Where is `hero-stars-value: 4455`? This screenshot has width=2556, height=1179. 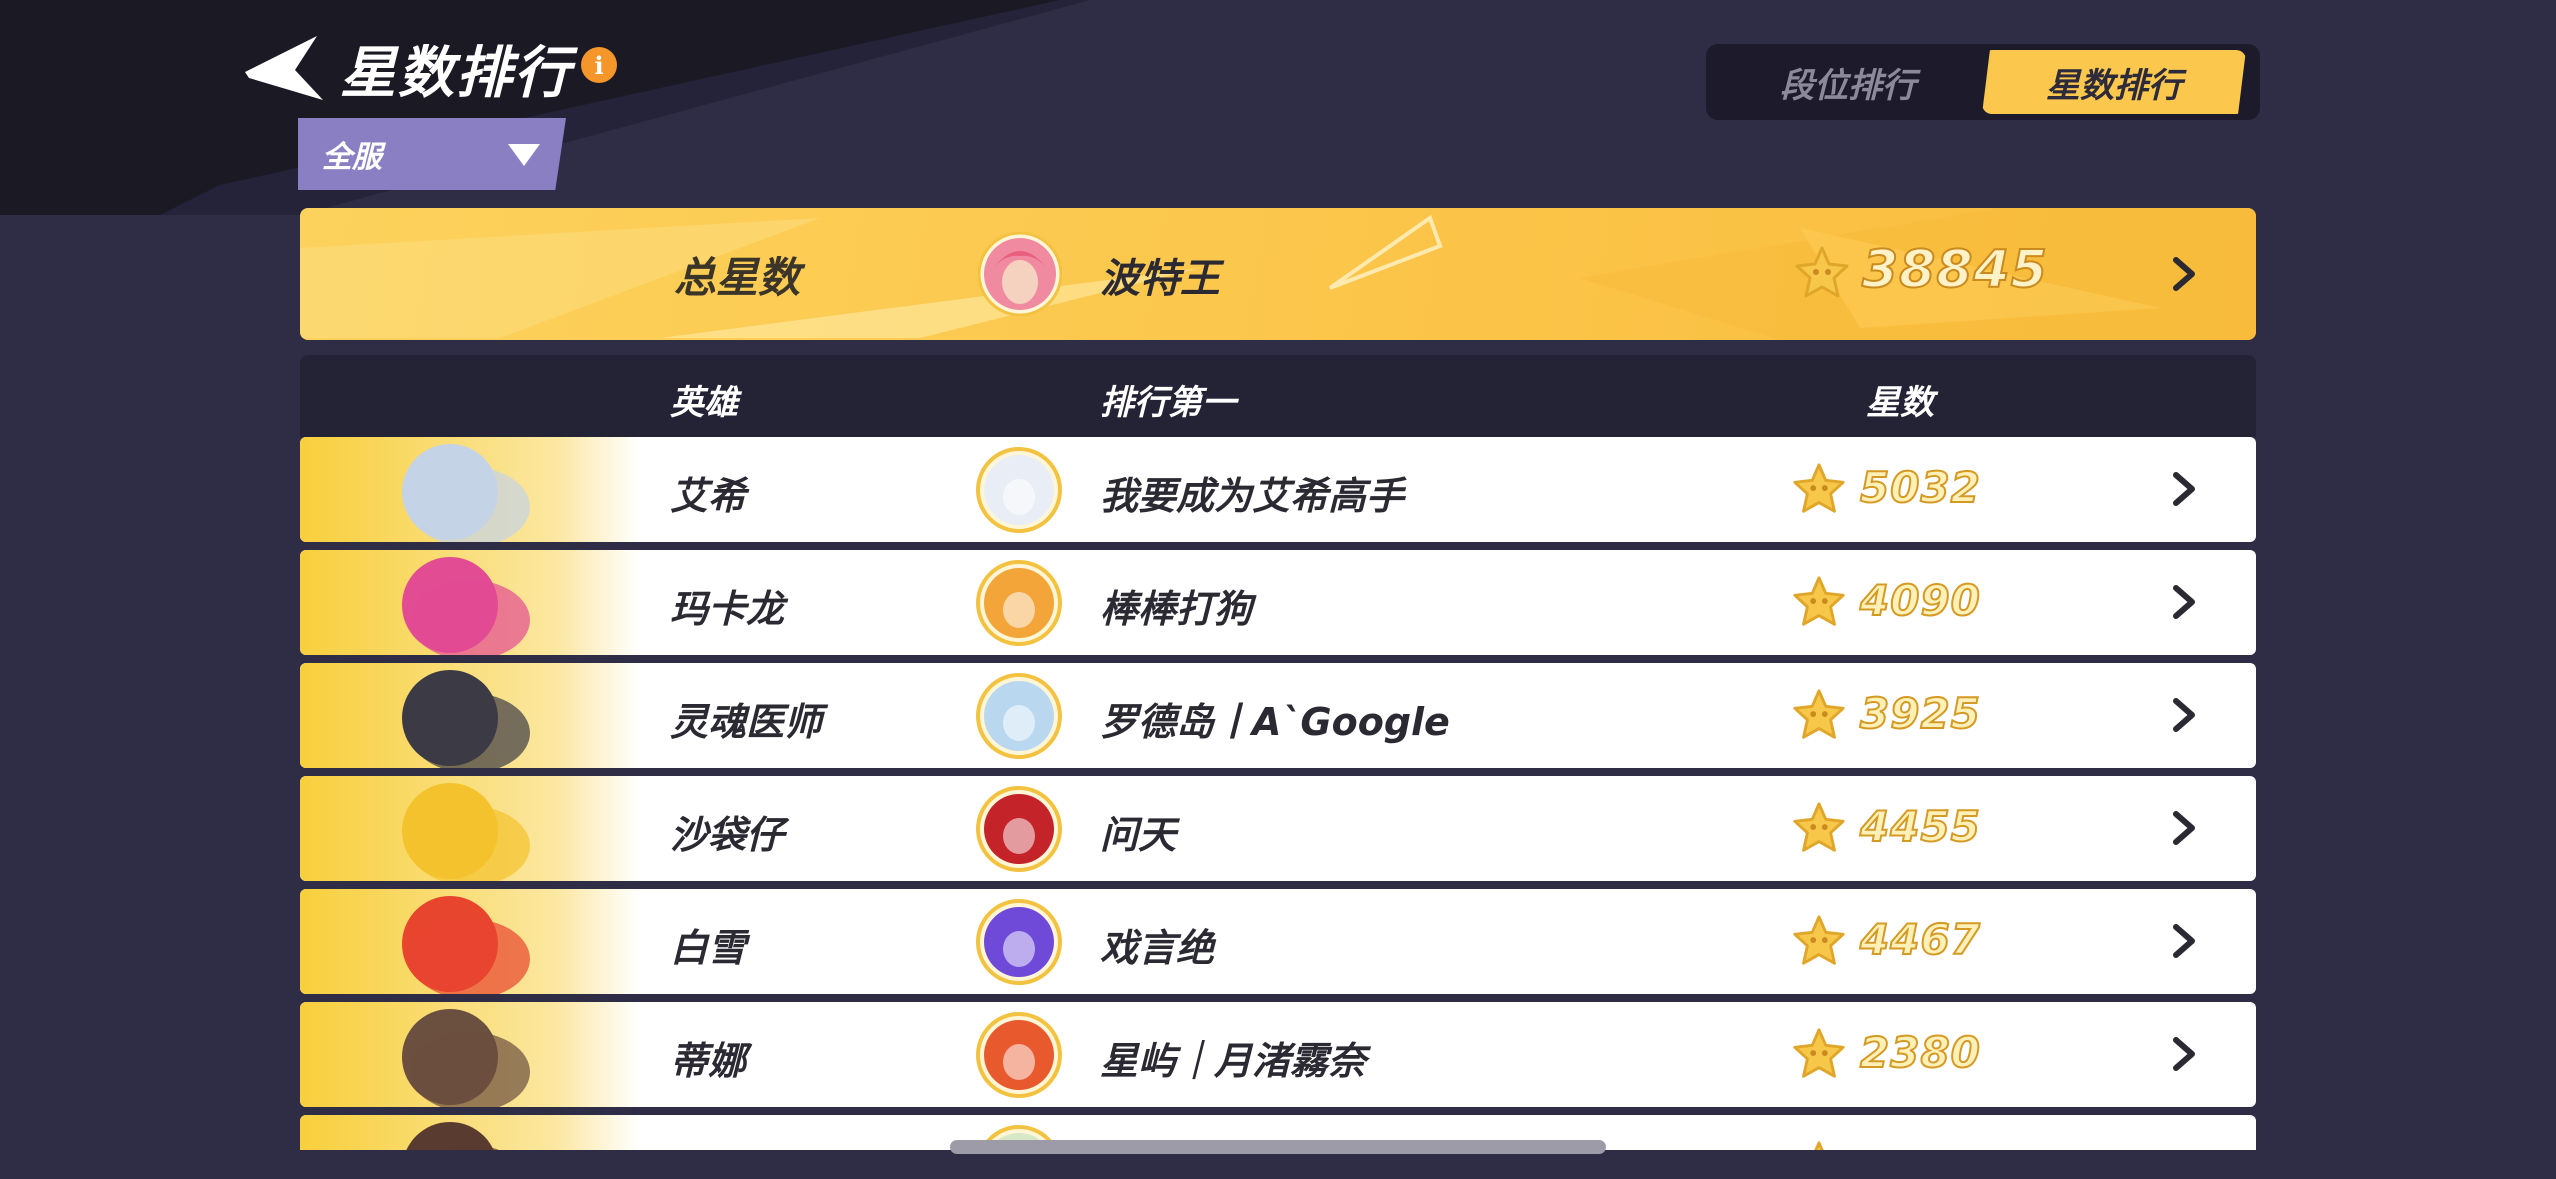 hero-stars-value: 4455 is located at coordinates (1920, 826).